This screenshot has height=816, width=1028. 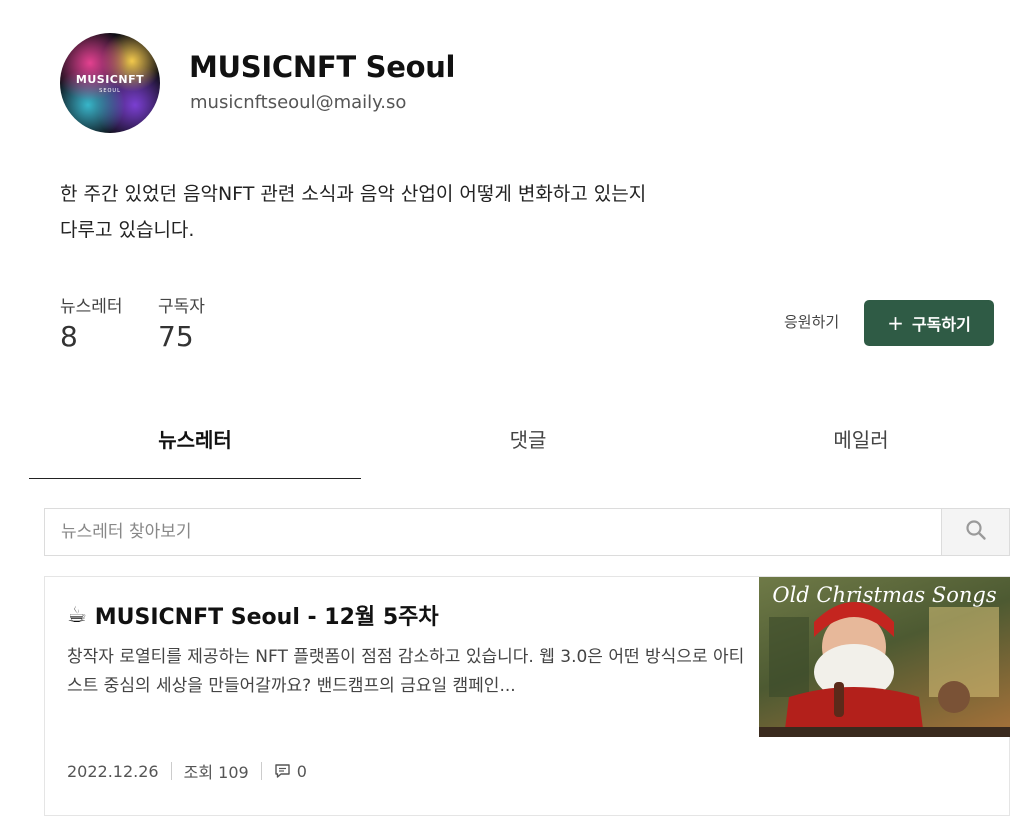 What do you see at coordinates (113, 771) in the screenshot?
I see `post-date: 2022.12.26` at bounding box center [113, 771].